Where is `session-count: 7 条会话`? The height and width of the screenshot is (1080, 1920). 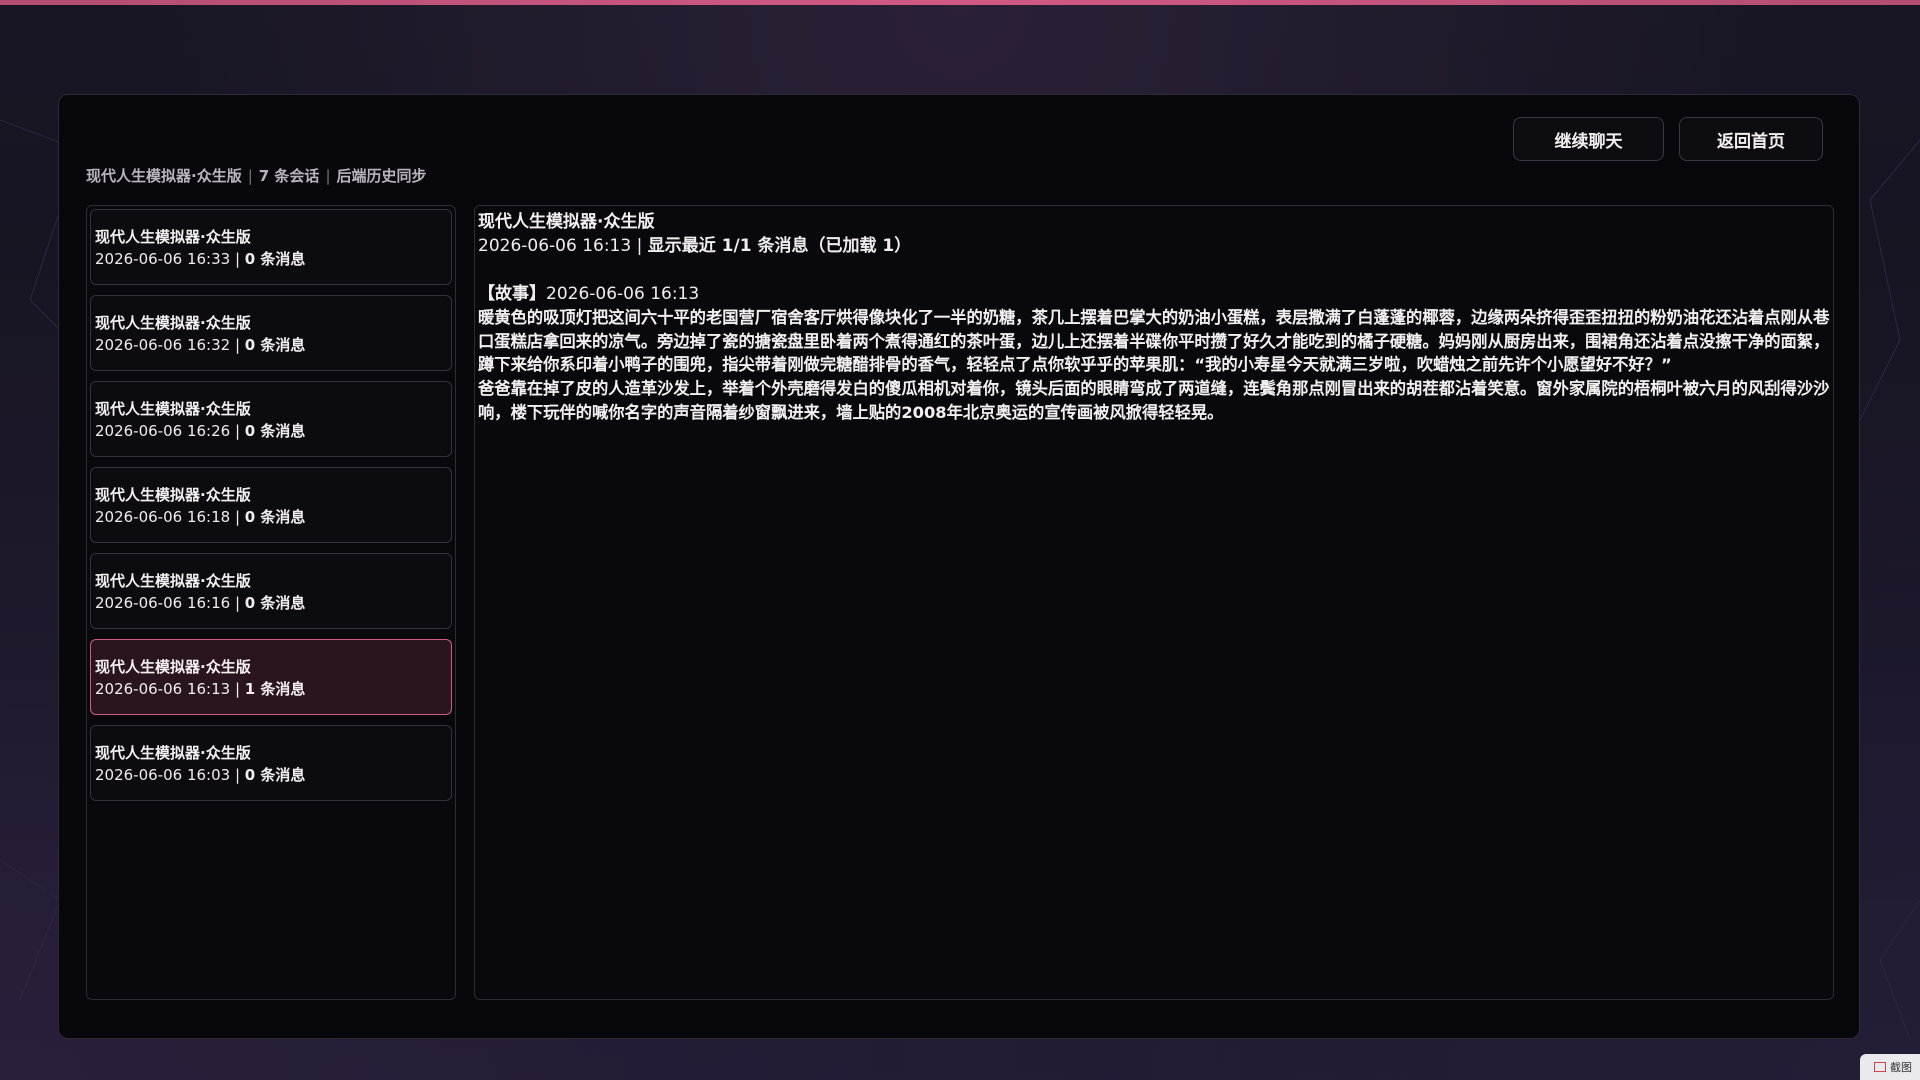
session-count: 7 条会话 is located at coordinates (289, 176).